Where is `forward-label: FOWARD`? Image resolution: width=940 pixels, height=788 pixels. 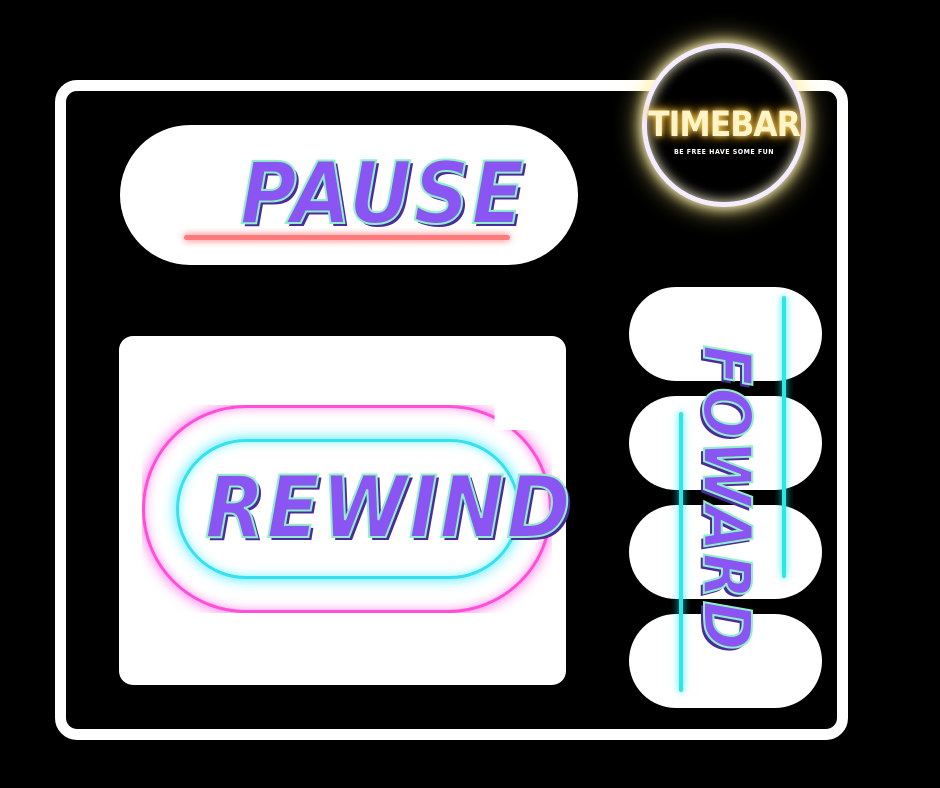 forward-label: FOWARD is located at coordinates (726, 498).